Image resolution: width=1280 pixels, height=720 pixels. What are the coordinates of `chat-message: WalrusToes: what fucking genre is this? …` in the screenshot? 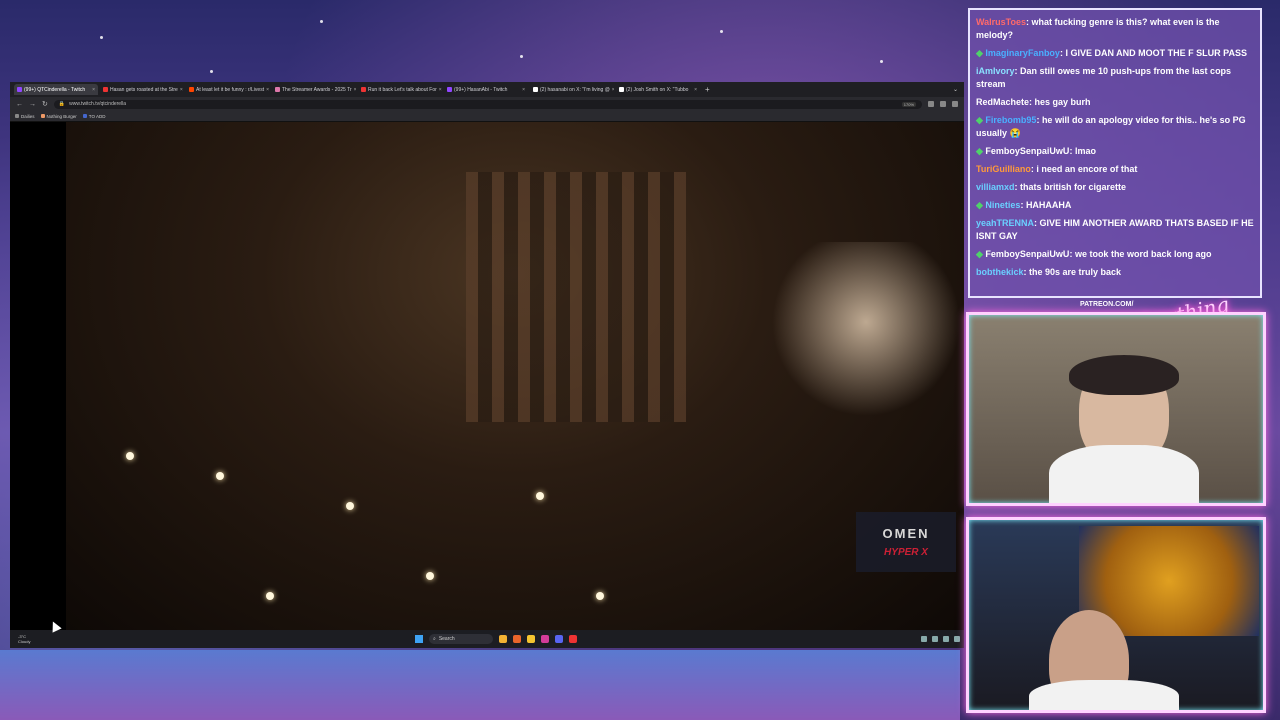 It's located at (1115, 29).